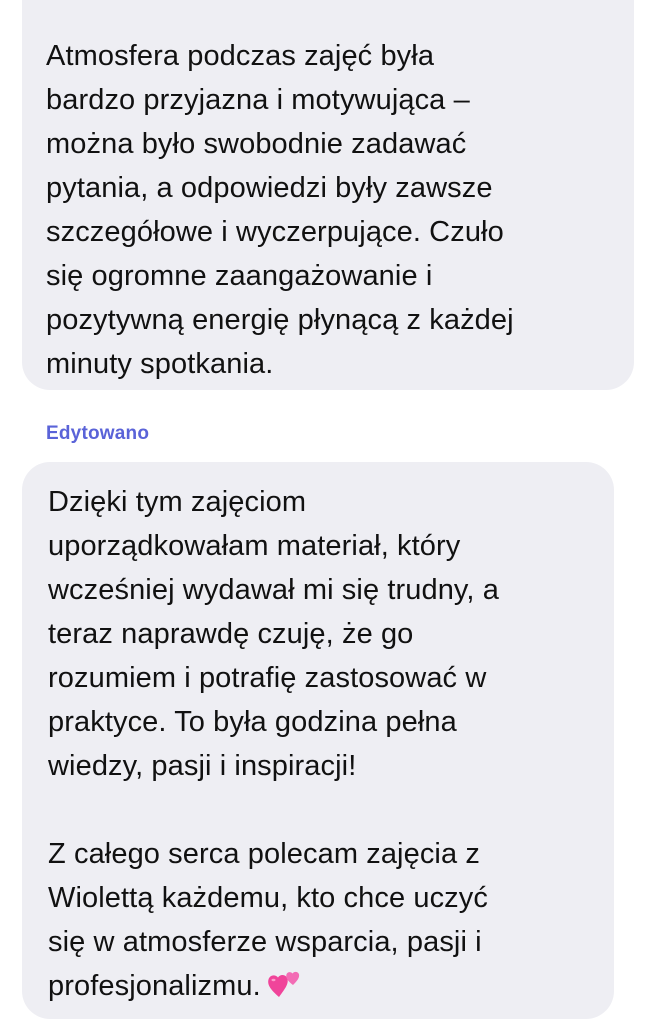 The image size is (645, 1024). I want to click on message-text-line: pytania, a odpowiedzi były zawsze, so click(269, 188).